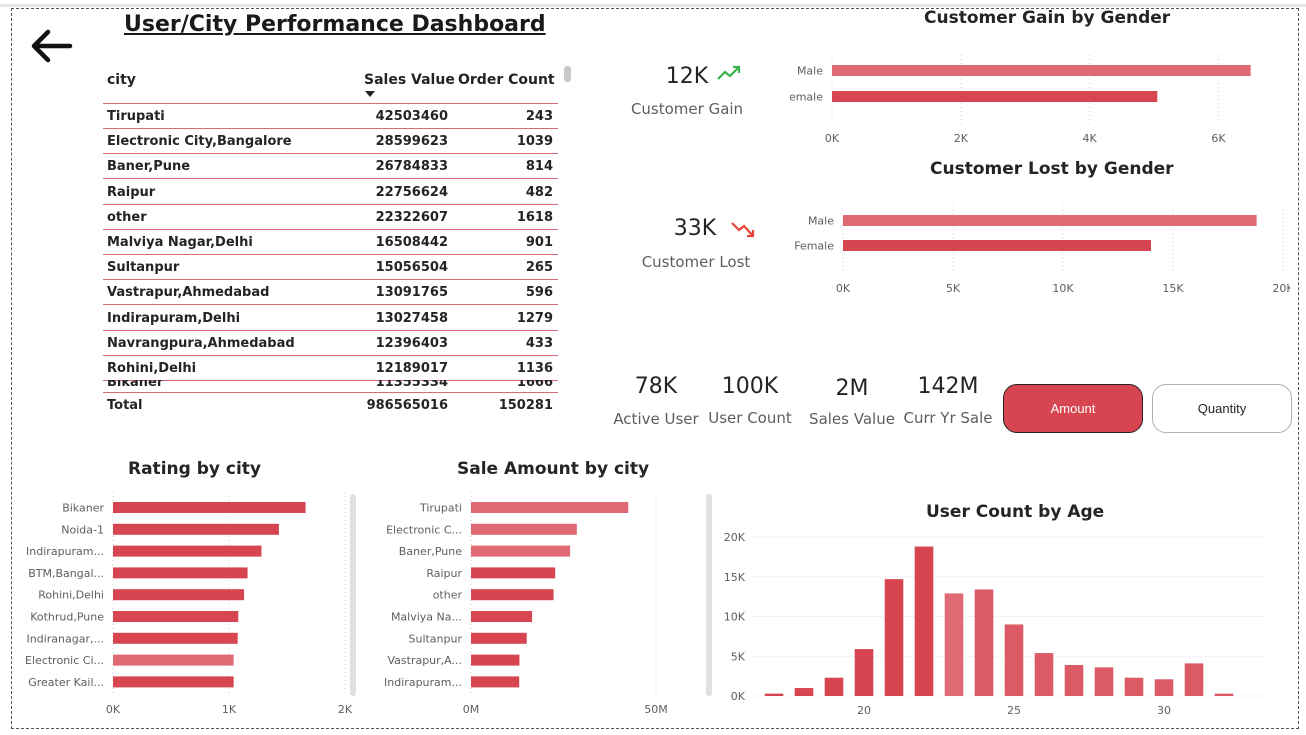  What do you see at coordinates (539, 116) in the screenshot?
I see `cell-orders: 243` at bounding box center [539, 116].